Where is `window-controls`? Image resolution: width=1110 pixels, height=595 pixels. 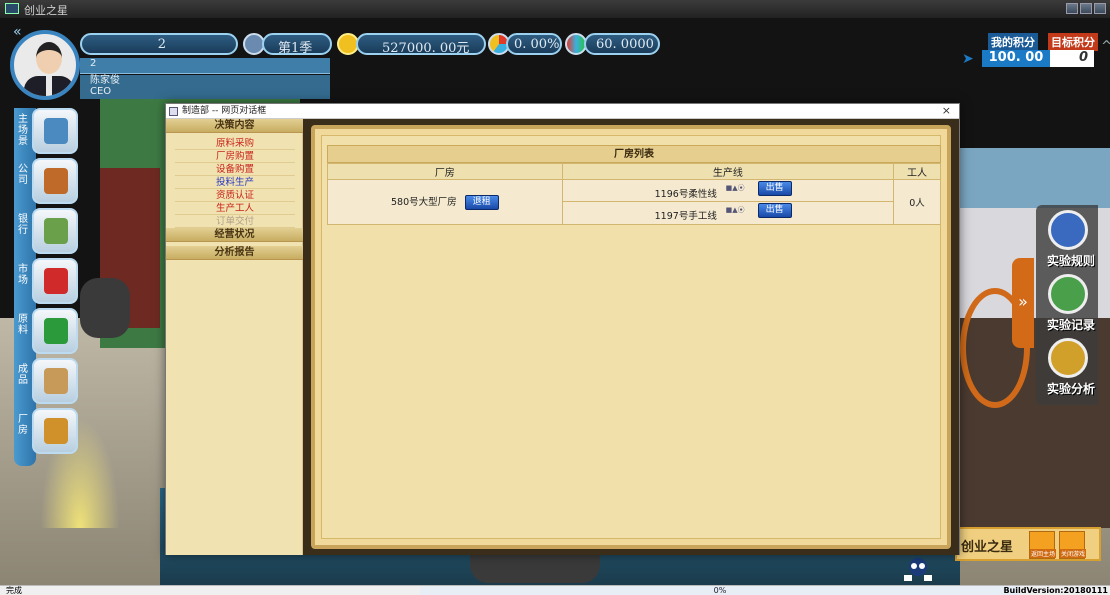 window-controls is located at coordinates (1086, 8).